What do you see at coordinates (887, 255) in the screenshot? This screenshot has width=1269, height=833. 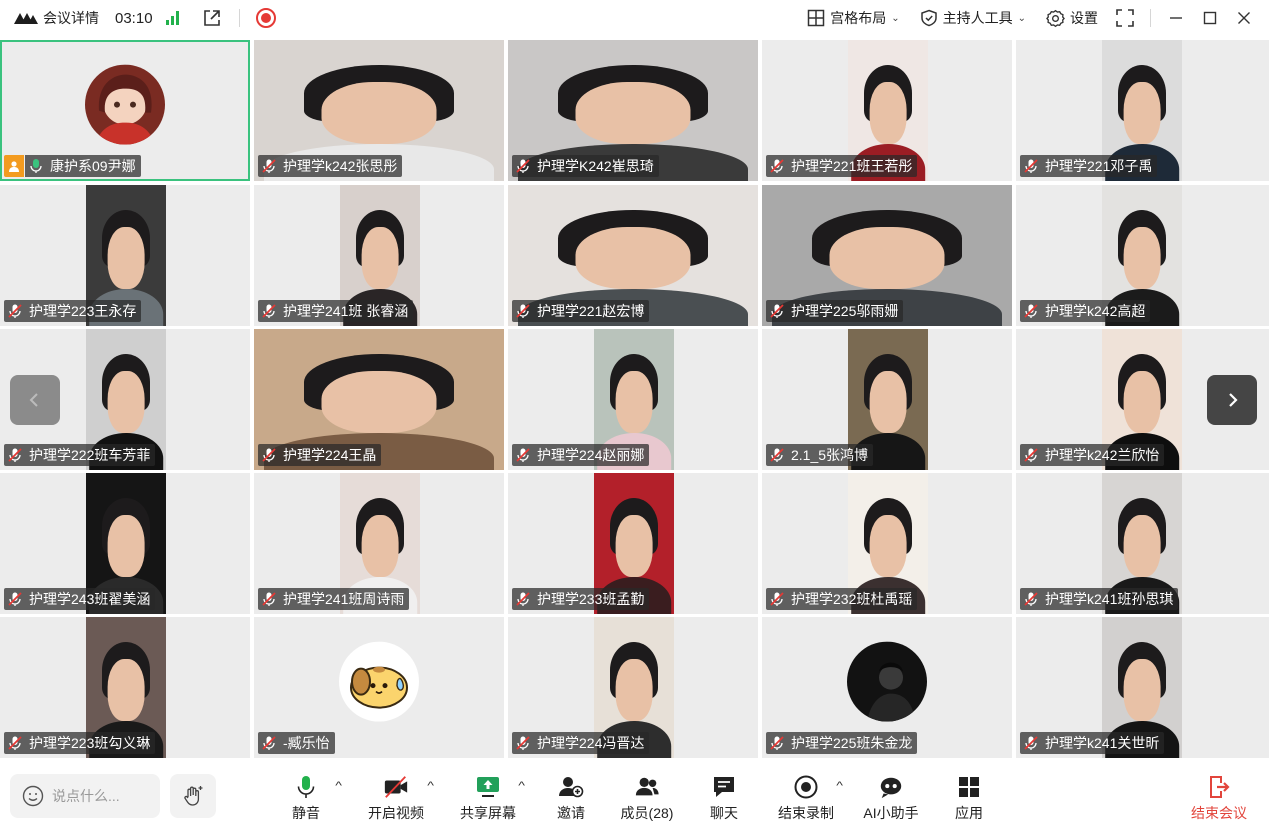 I see `participant-tile: 护理学225邬雨姗` at bounding box center [887, 255].